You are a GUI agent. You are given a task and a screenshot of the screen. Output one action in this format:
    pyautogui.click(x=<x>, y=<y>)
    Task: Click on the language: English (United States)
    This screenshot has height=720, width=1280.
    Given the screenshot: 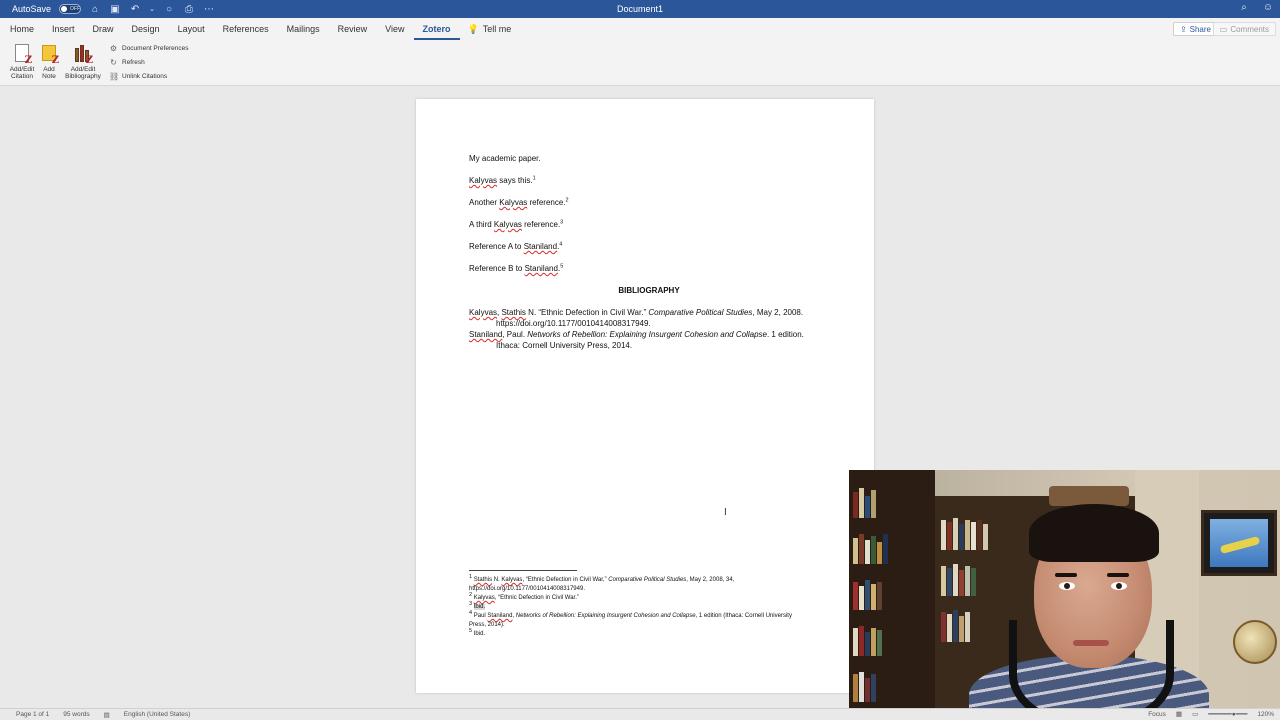 What is the action you would take?
    pyautogui.click(x=157, y=714)
    